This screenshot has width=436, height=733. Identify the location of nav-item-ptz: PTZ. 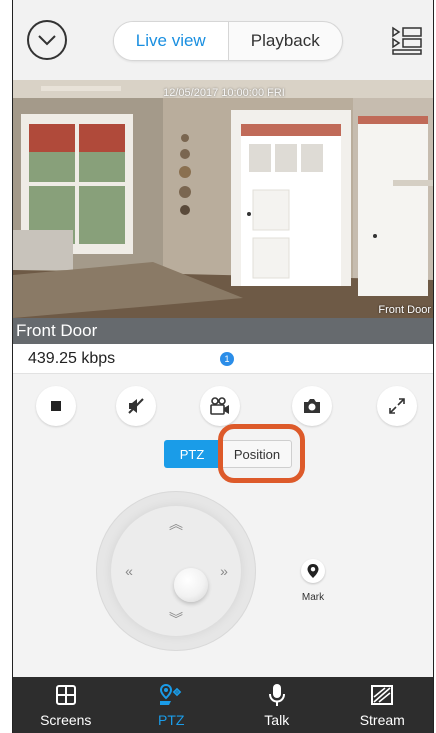
(172, 705).